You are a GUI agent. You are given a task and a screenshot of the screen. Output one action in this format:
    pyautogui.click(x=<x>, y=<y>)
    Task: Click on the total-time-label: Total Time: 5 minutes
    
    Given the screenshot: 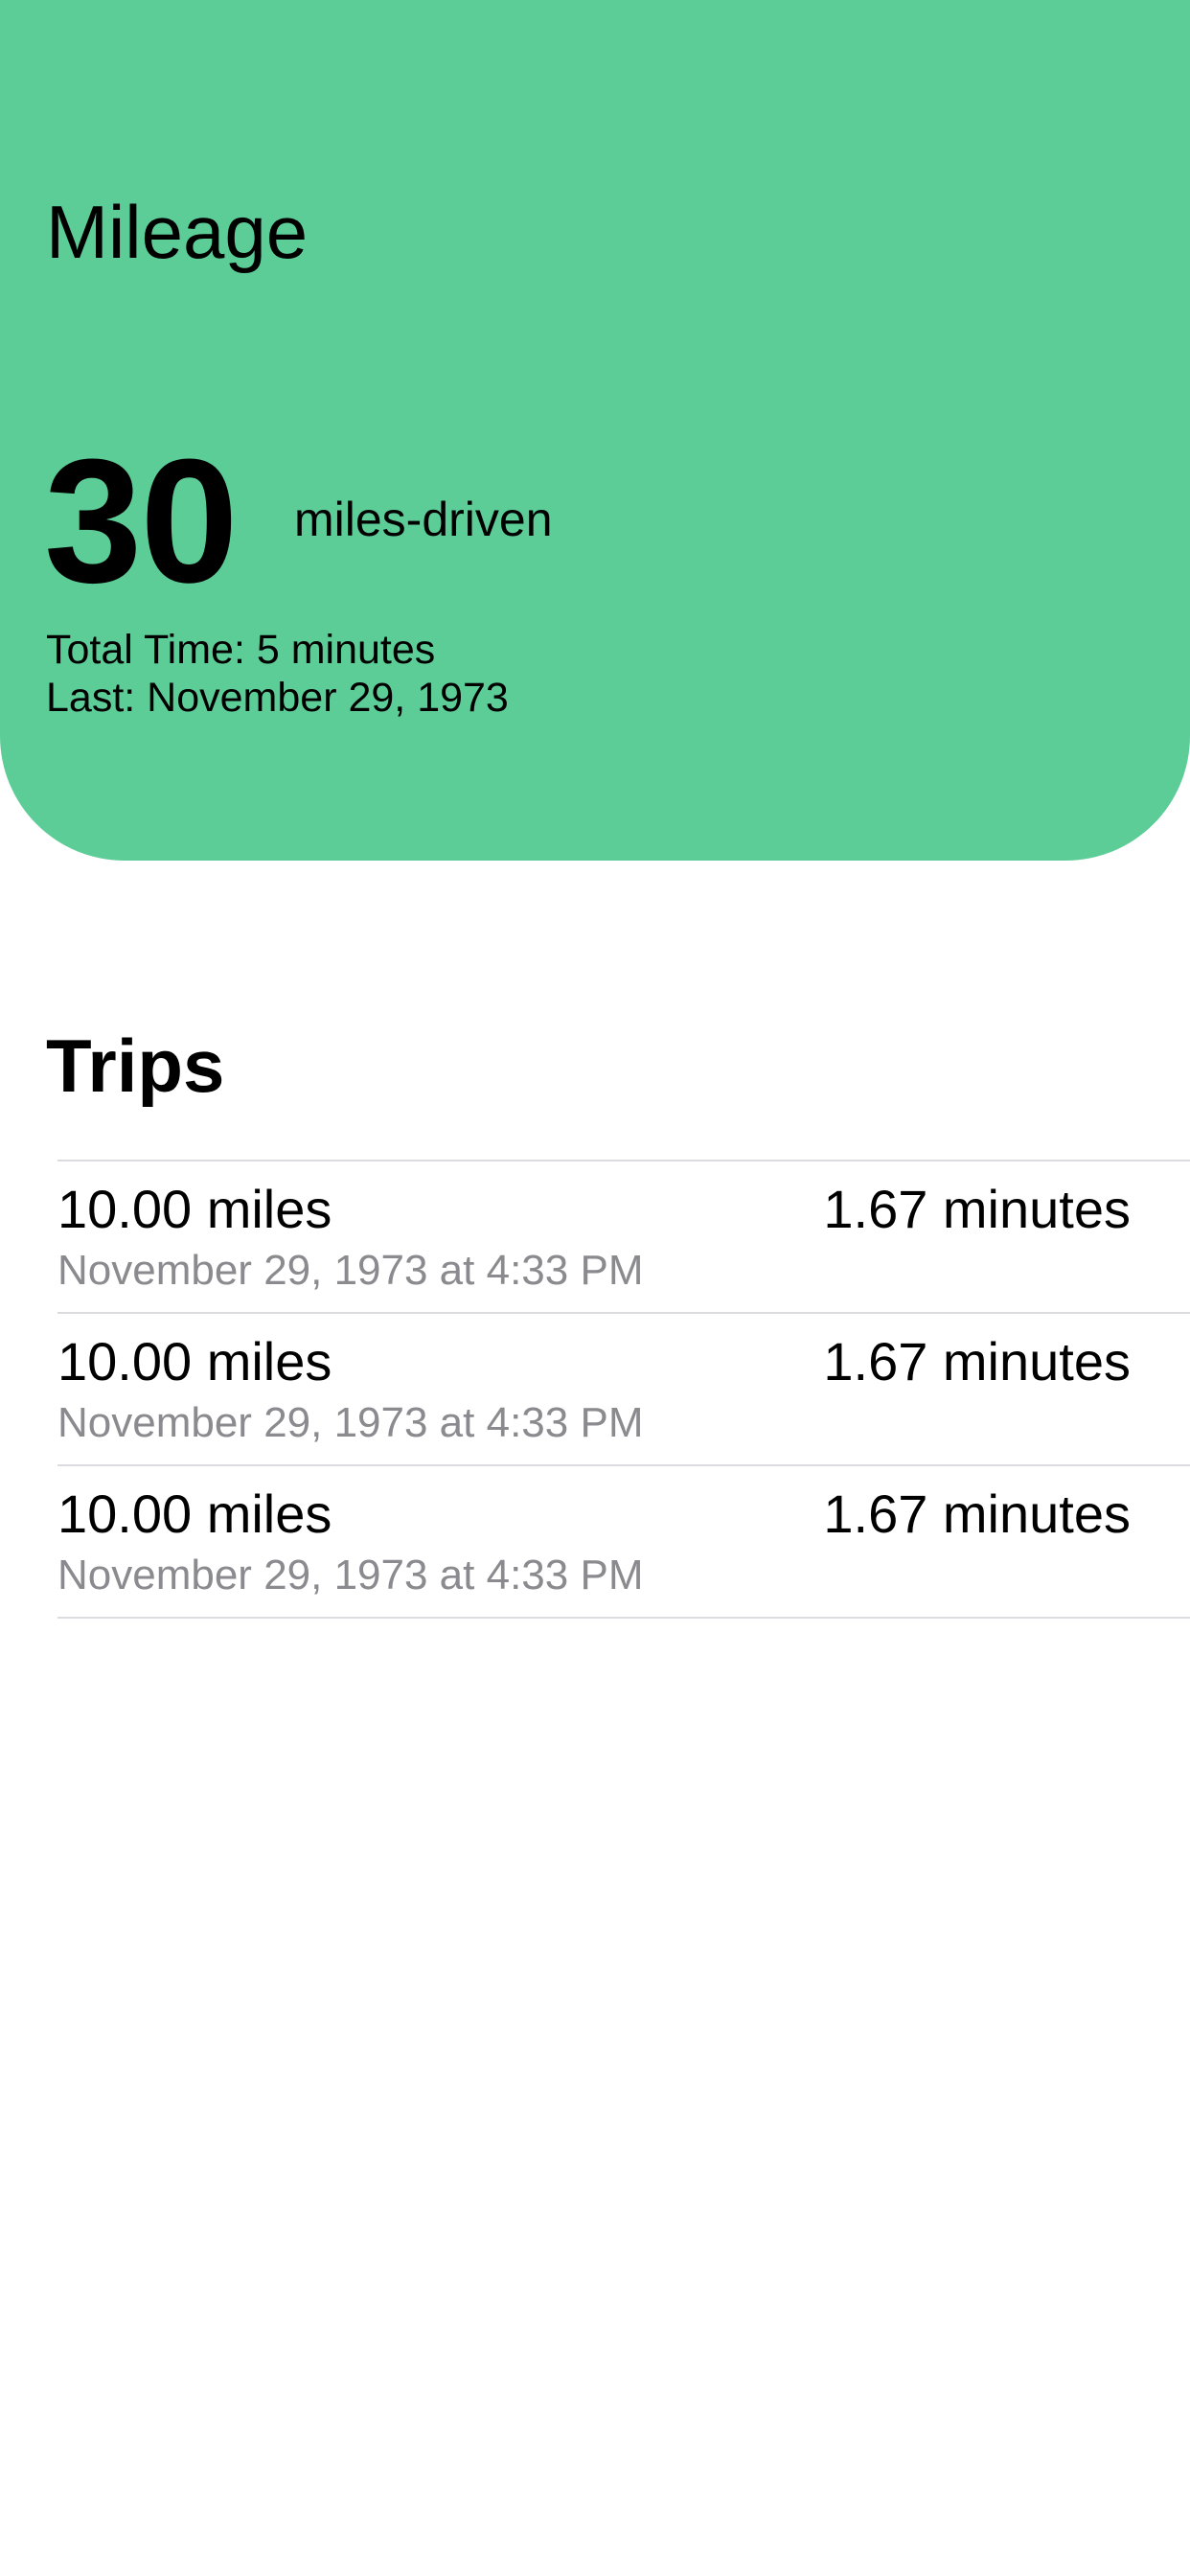 What is the action you would take?
    pyautogui.click(x=241, y=650)
    